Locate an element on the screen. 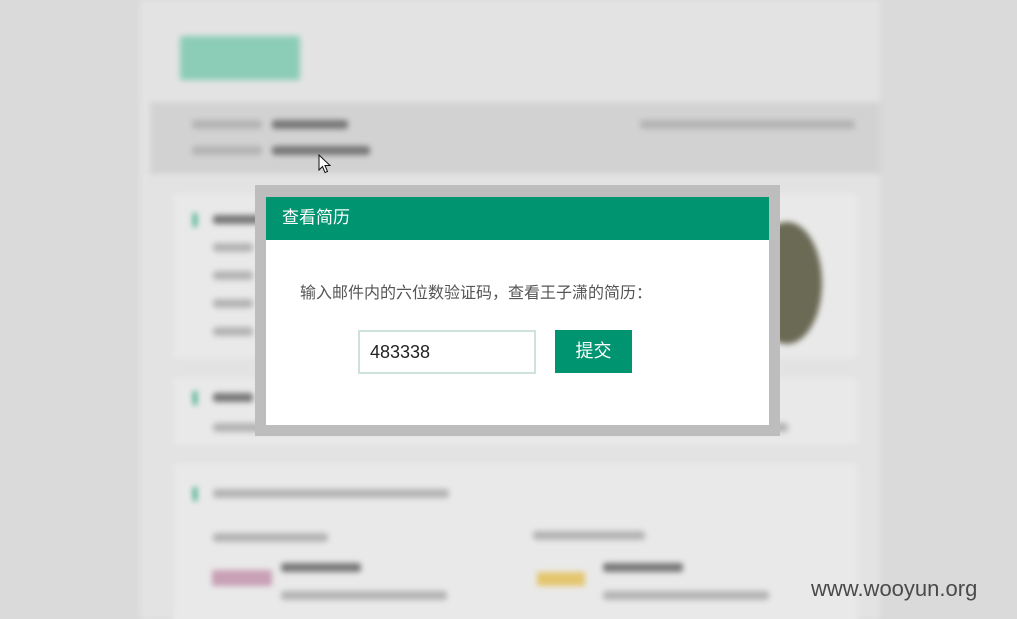  verification-code-input is located at coordinates (447, 352).